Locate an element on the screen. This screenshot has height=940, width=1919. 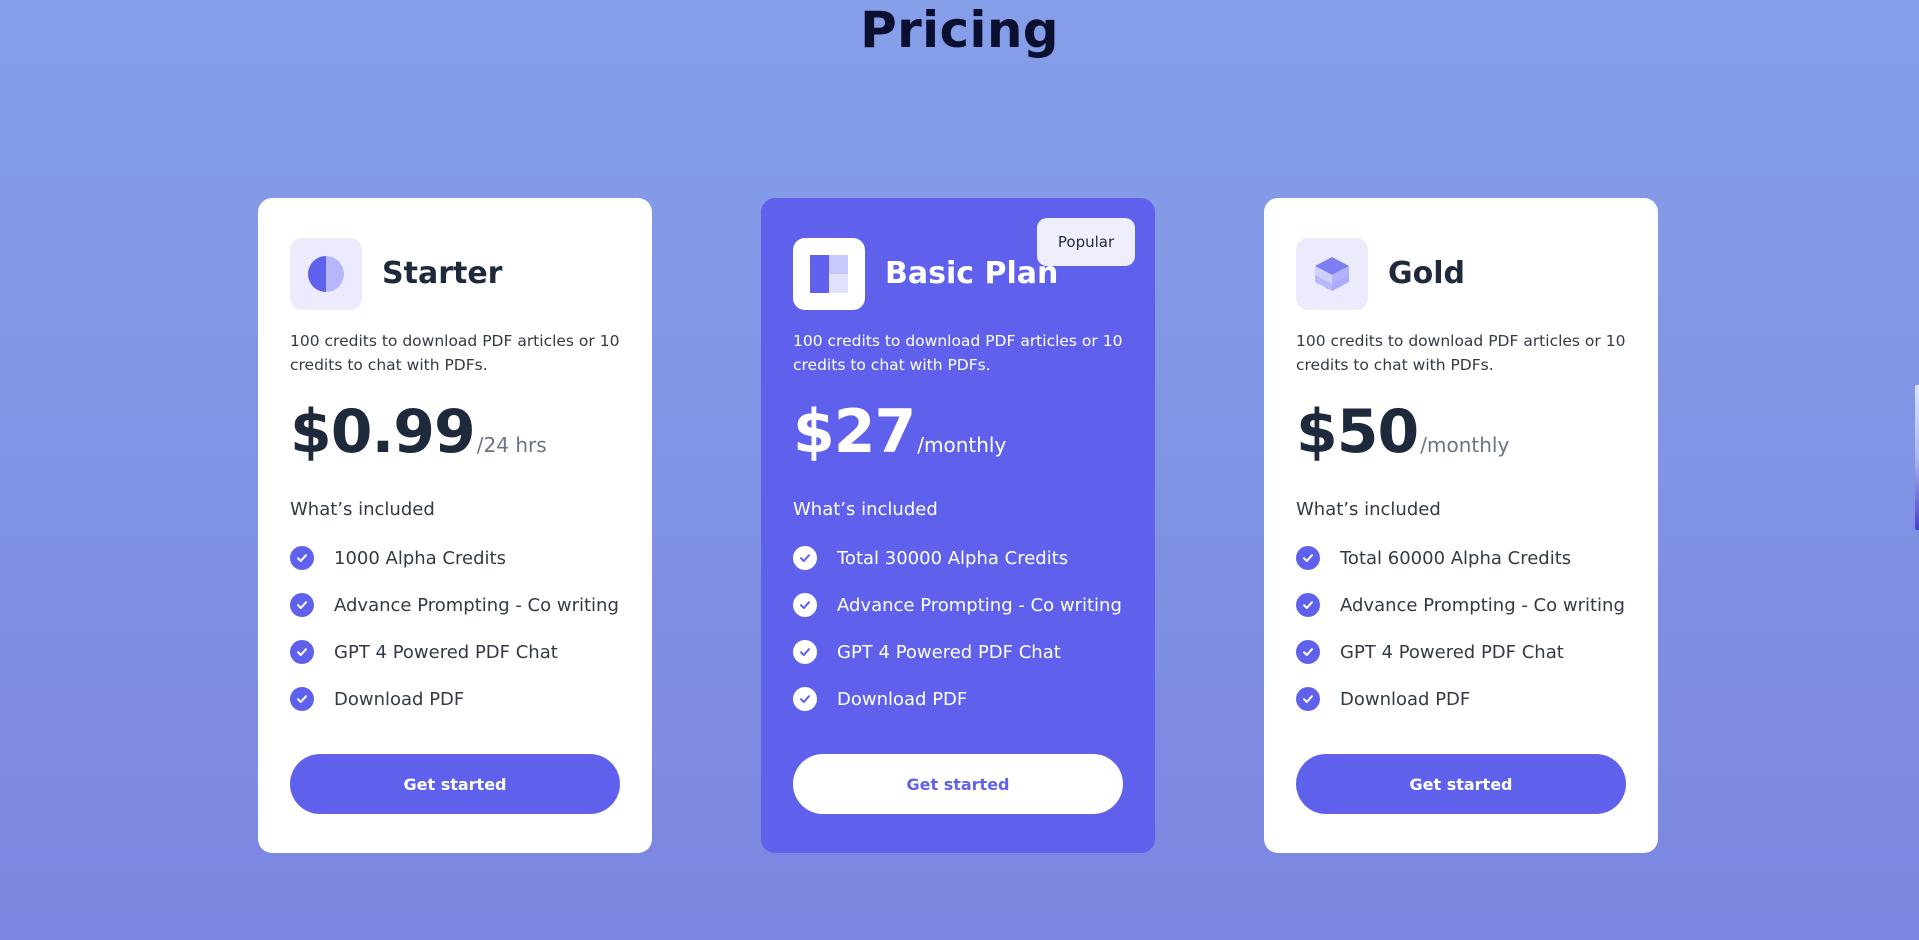
price-row: $50 /monthly is located at coordinates (1402, 432).